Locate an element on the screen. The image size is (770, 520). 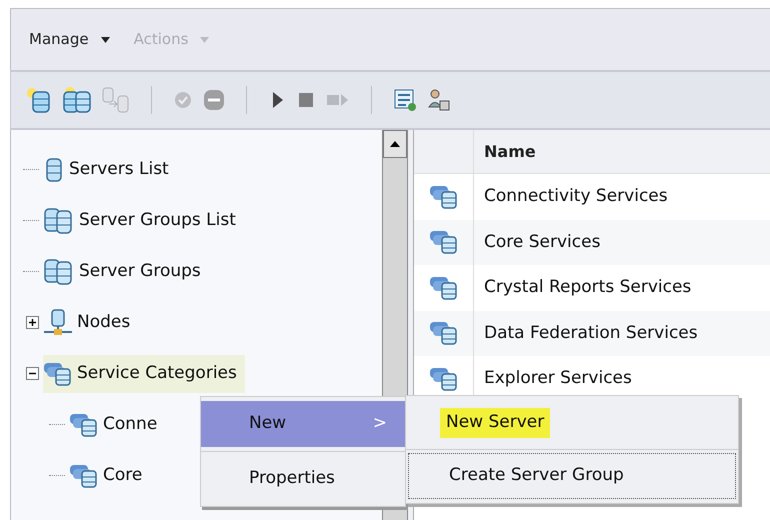
table-cell-text: Explorer Services is located at coordinates (557, 378).